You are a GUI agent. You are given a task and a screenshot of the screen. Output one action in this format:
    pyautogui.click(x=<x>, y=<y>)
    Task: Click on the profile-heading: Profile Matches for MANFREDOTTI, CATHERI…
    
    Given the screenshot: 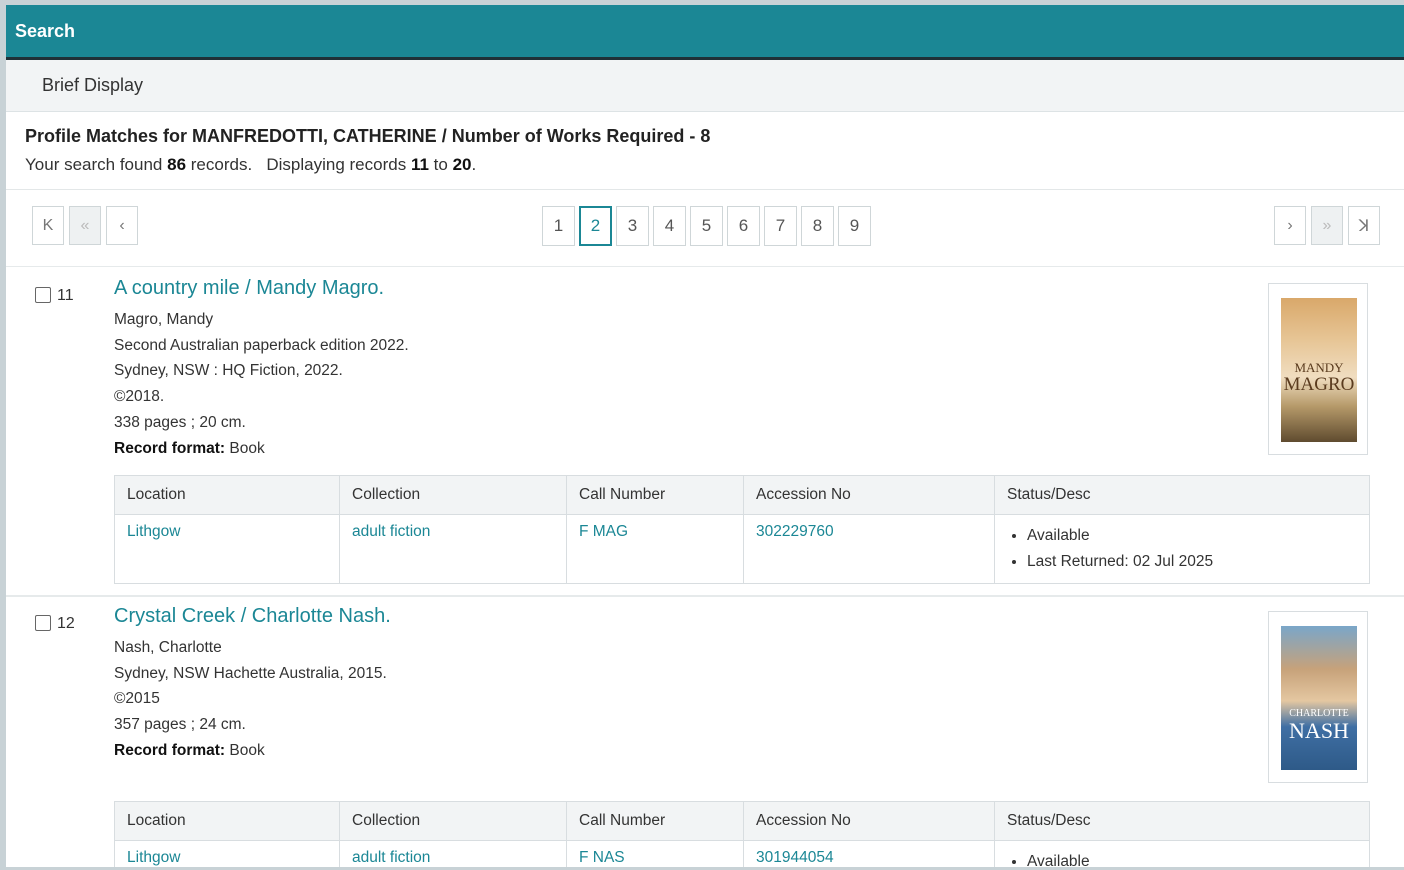 What is the action you would take?
    pyautogui.click(x=368, y=136)
    